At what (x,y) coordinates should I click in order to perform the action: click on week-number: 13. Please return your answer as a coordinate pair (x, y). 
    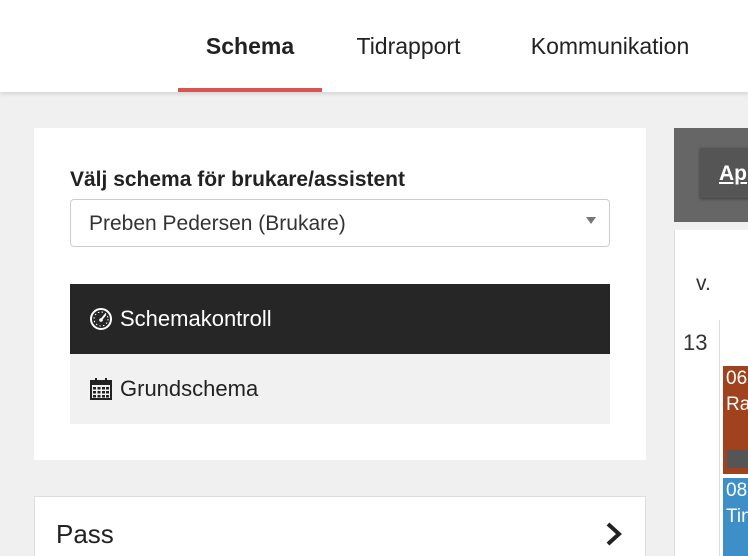
    Looking at the image, I should click on (695, 342).